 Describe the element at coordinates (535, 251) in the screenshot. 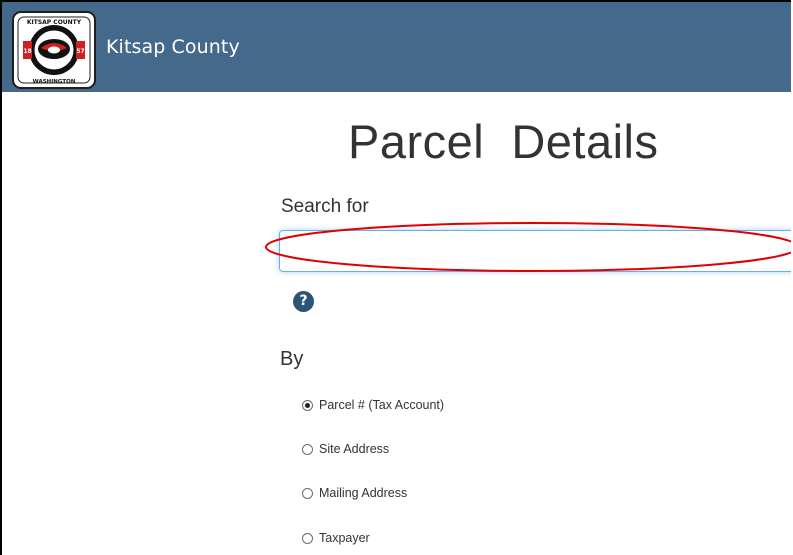

I see `search-input` at that location.